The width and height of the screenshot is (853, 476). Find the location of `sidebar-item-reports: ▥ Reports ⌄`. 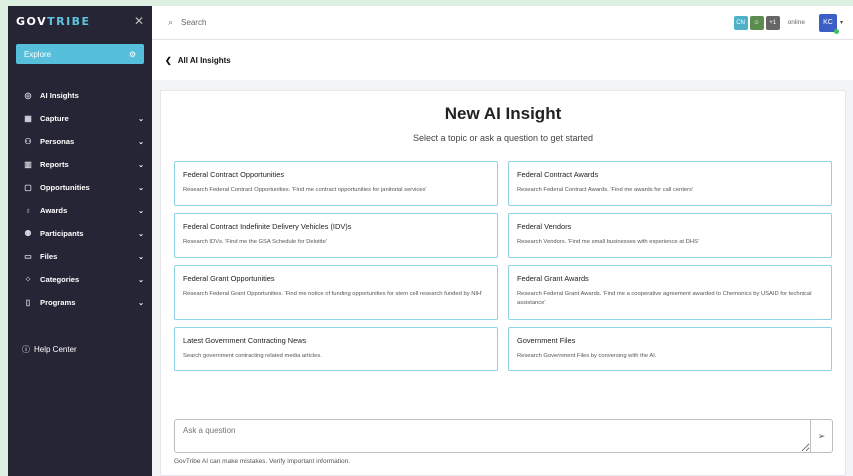

sidebar-item-reports: ▥ Reports ⌄ is located at coordinates (80, 164).